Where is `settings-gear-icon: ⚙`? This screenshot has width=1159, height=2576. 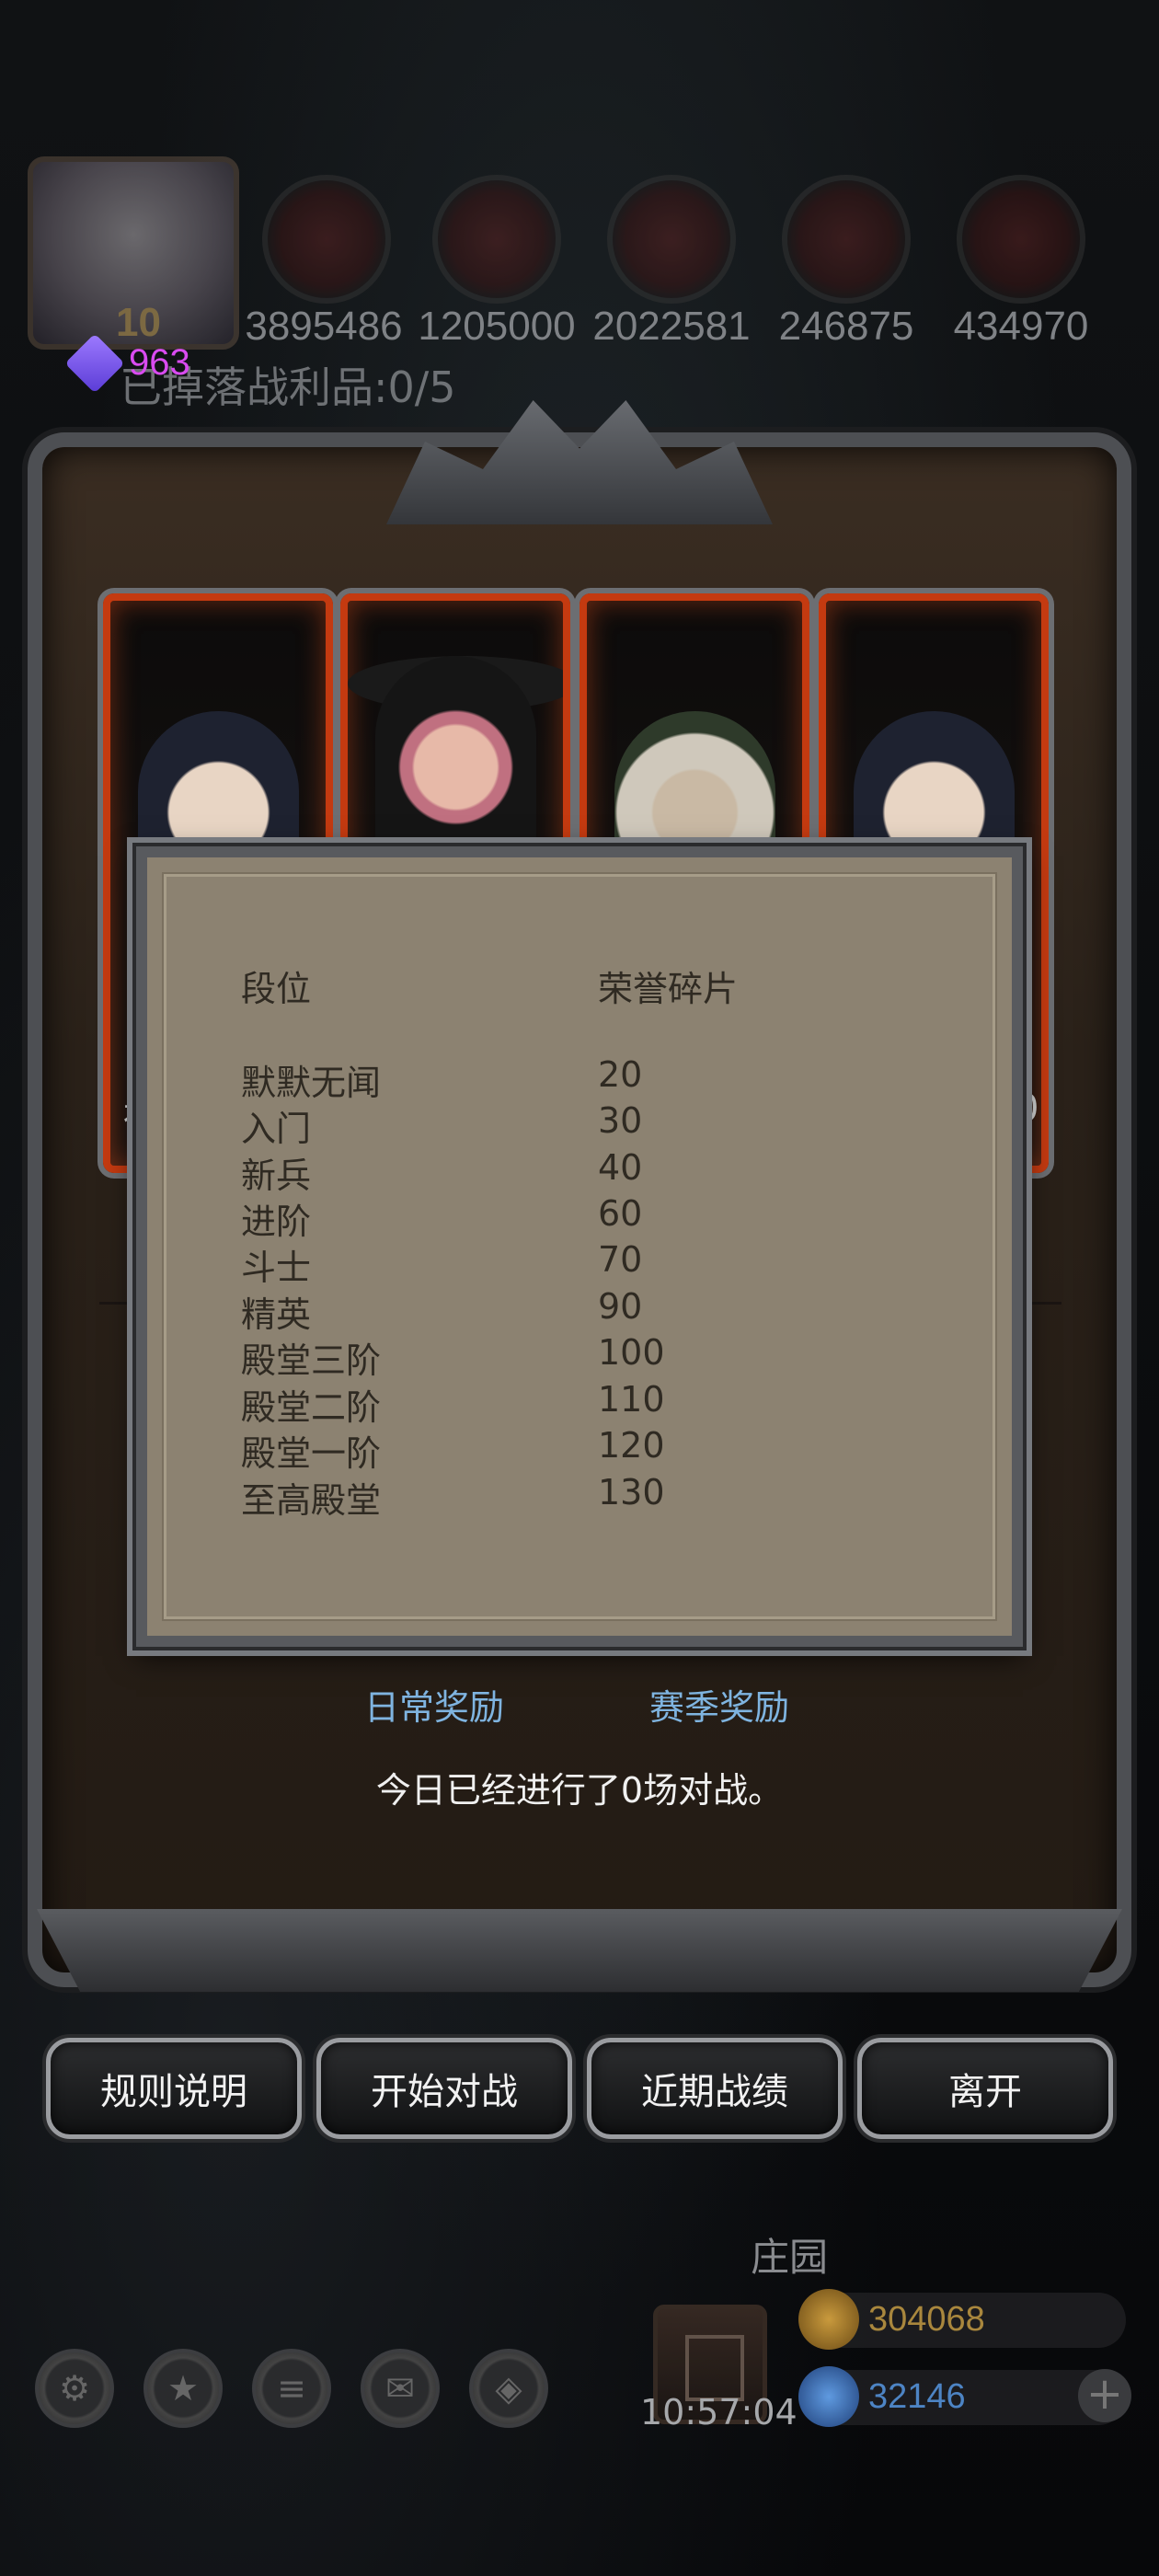 settings-gear-icon: ⚙ is located at coordinates (74, 2388).